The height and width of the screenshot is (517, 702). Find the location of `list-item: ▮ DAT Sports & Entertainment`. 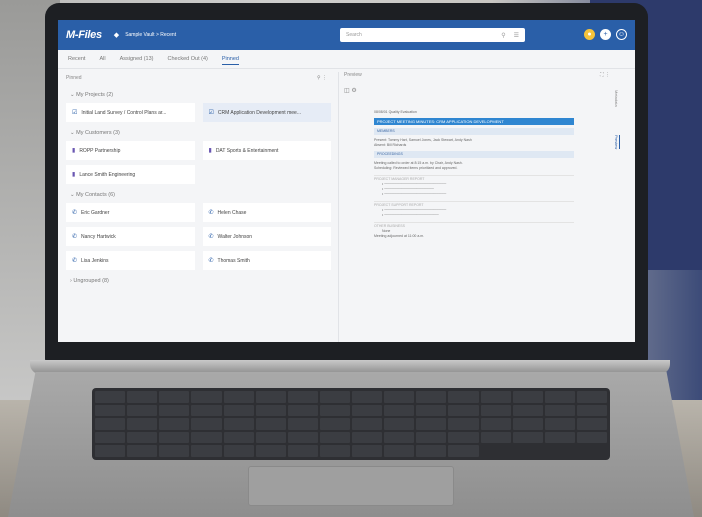

list-item: ▮ DAT Sports & Entertainment is located at coordinates (266, 150).